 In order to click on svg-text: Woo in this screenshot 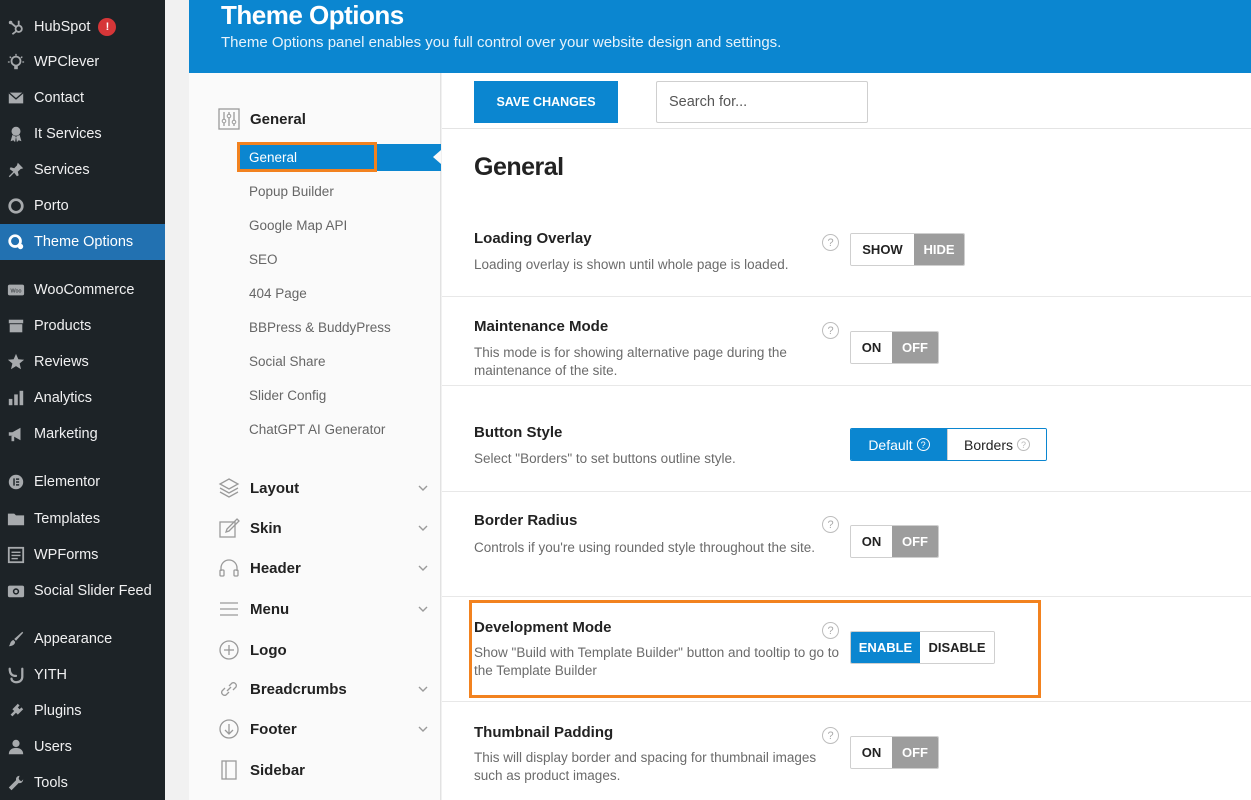, I will do `click(16, 291)`.